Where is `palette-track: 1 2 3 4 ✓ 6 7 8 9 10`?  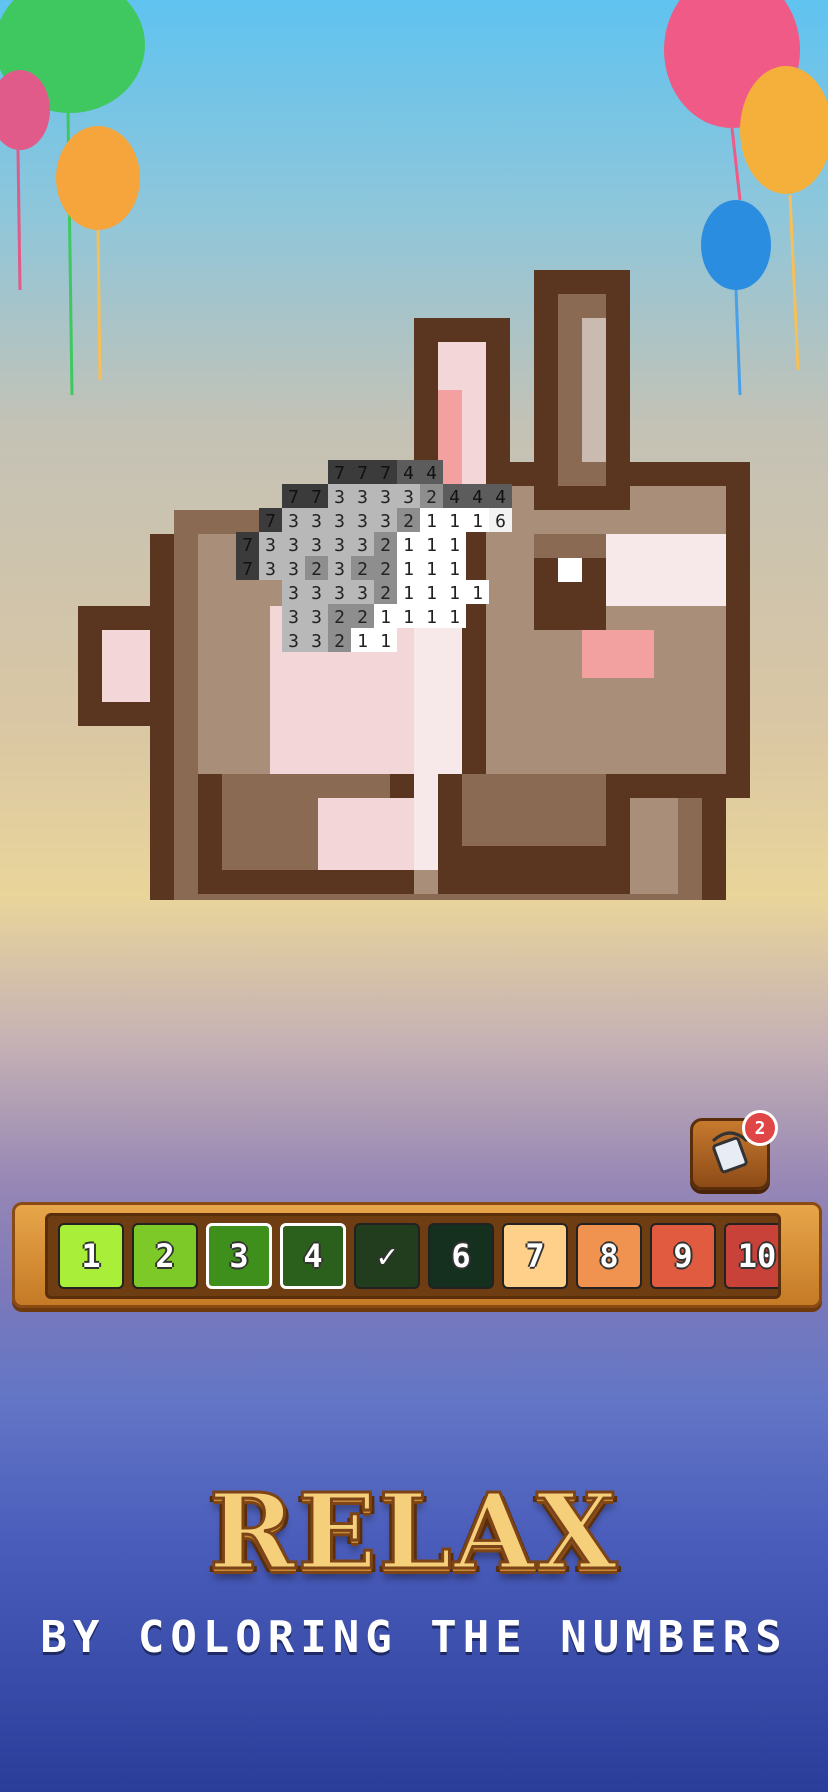 palette-track: 1 2 3 4 ✓ 6 7 8 9 10 is located at coordinates (413, 1256).